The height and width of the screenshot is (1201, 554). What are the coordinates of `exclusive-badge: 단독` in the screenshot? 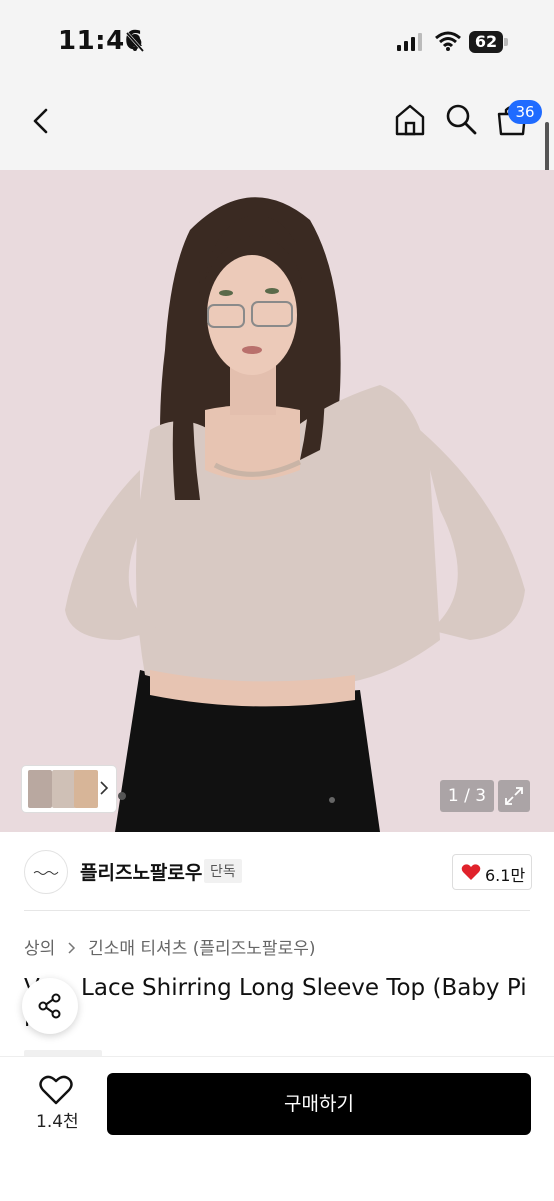 It's located at (223, 871).